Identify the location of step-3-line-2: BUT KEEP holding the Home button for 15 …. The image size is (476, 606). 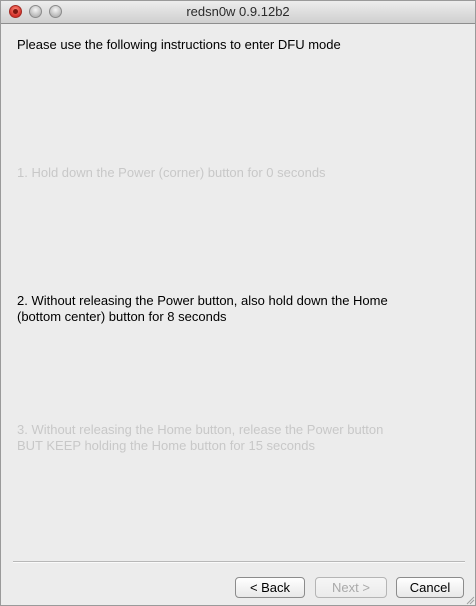
(166, 445).